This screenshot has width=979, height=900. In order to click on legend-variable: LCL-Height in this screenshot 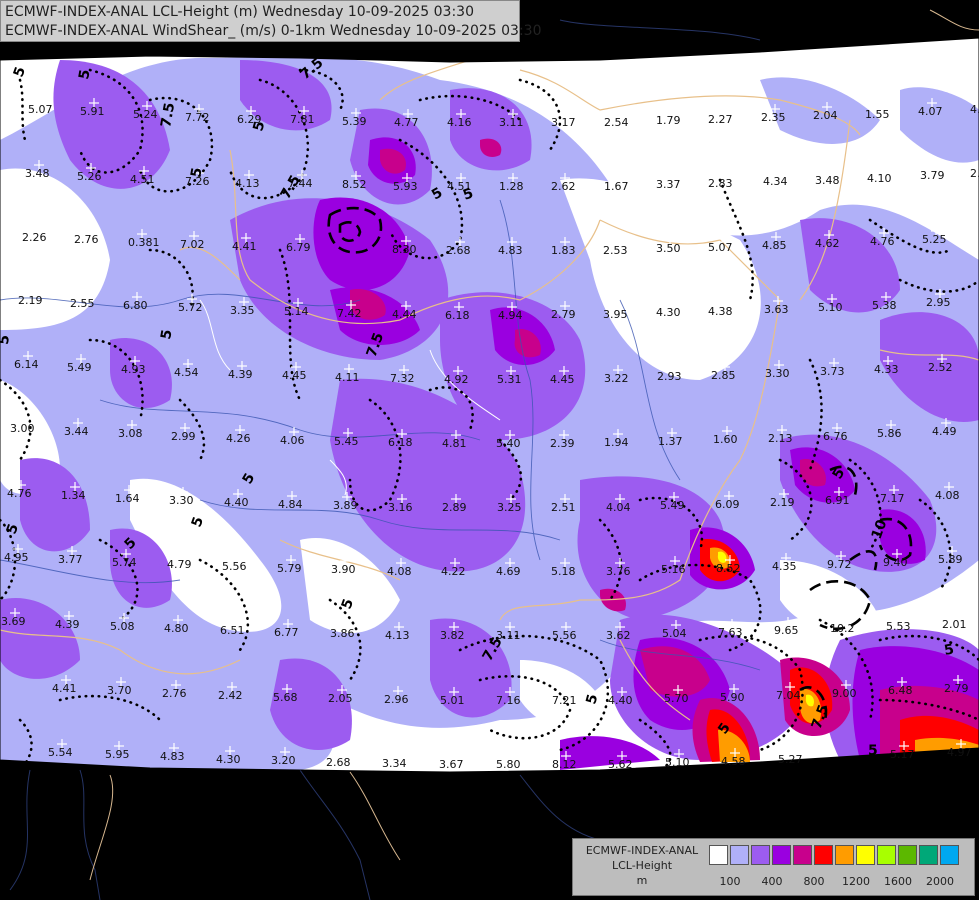, I will do `click(642, 865)`.